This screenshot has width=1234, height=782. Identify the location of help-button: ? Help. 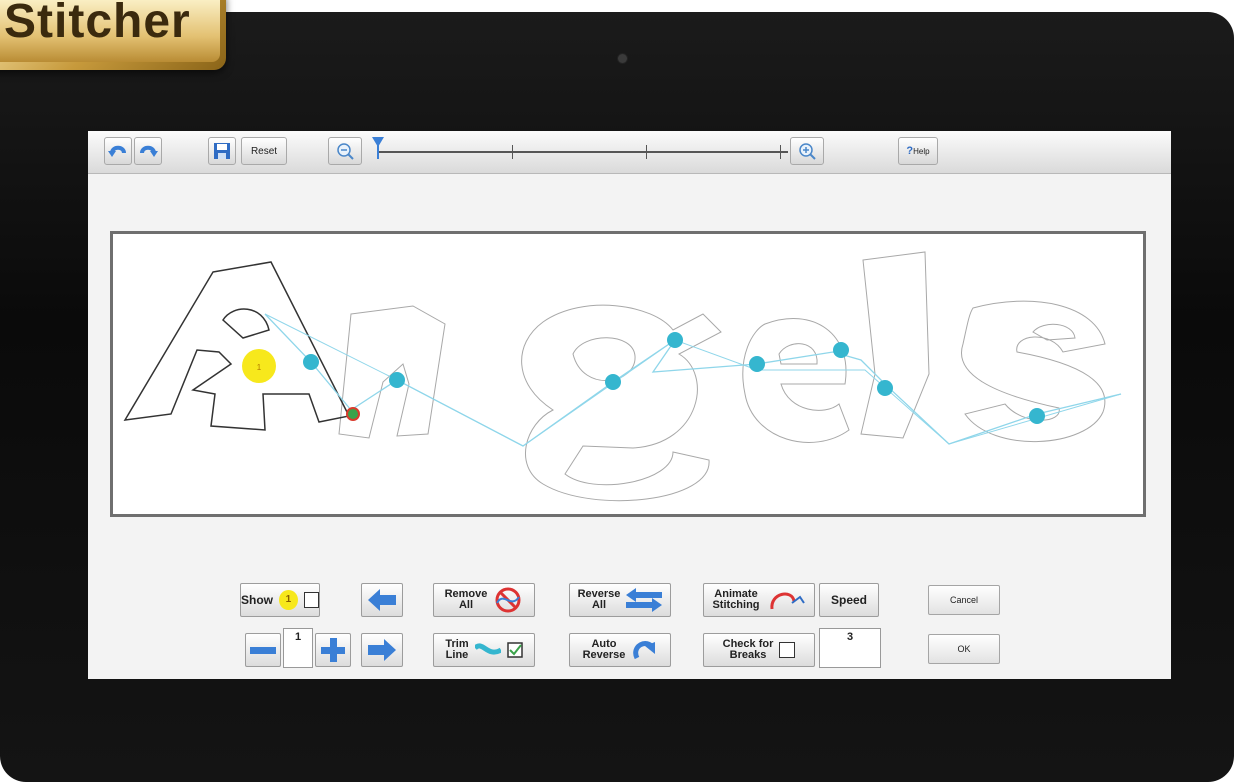
(918, 151).